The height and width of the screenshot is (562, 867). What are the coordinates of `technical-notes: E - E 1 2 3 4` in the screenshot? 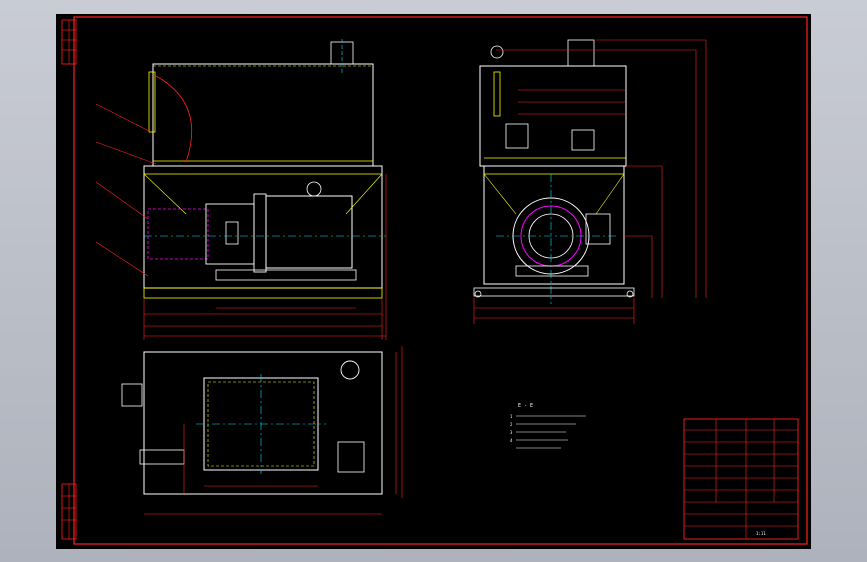 It's located at (548, 426).